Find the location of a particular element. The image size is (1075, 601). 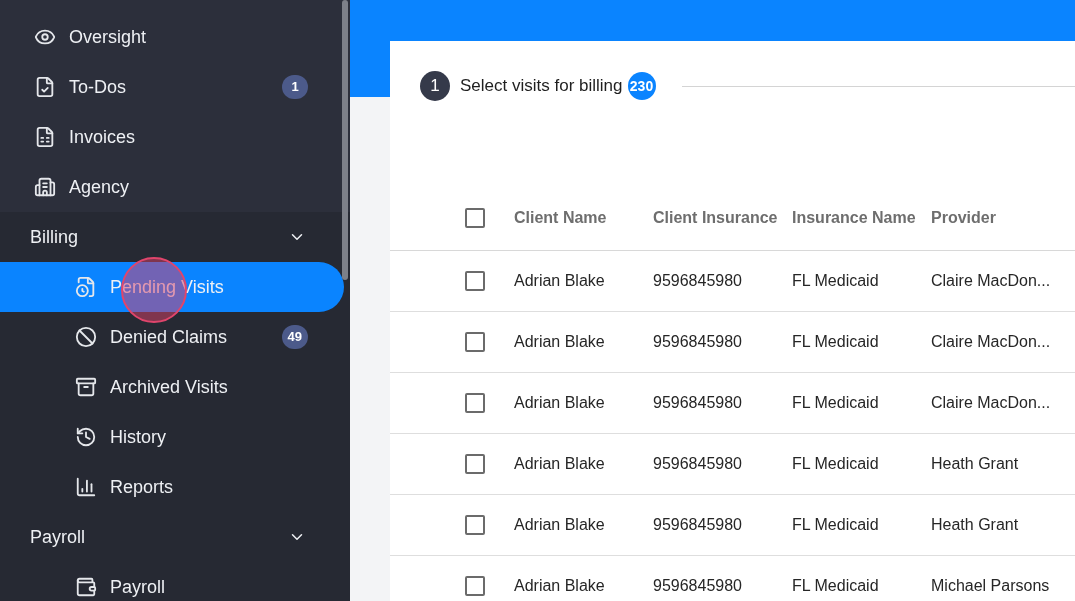

nav-label: To-Dos is located at coordinates (97, 87).